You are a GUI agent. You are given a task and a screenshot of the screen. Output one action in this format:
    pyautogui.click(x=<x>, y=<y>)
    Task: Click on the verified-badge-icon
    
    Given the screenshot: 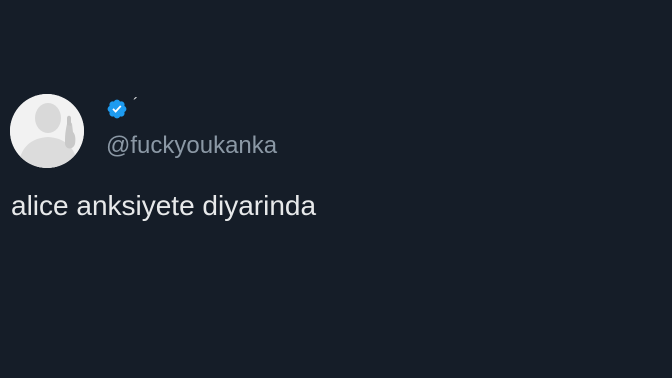 What is the action you would take?
    pyautogui.click(x=117, y=109)
    